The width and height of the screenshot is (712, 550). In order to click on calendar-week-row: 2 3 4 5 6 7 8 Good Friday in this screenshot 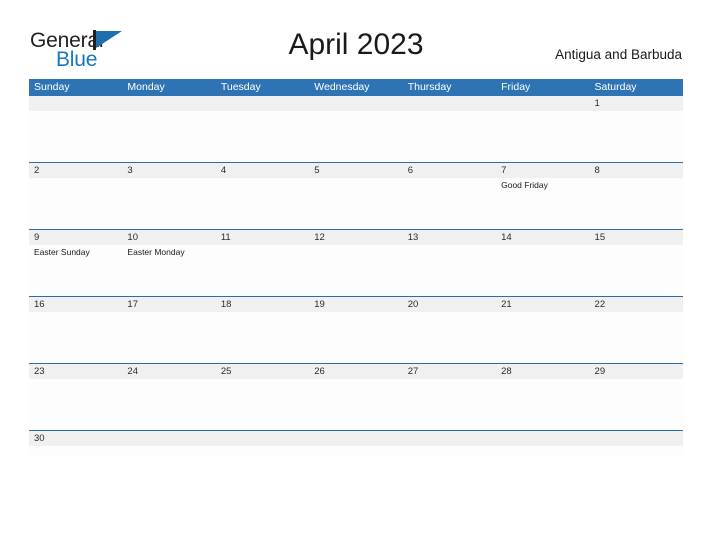, I will do `click(356, 195)`.